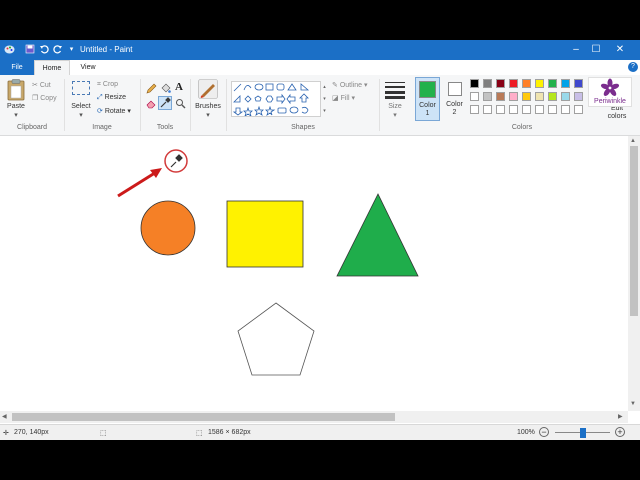 The height and width of the screenshot is (480, 640). What do you see at coordinates (32, 127) in the screenshot?
I see `clipboard-group-label: Clipboard` at bounding box center [32, 127].